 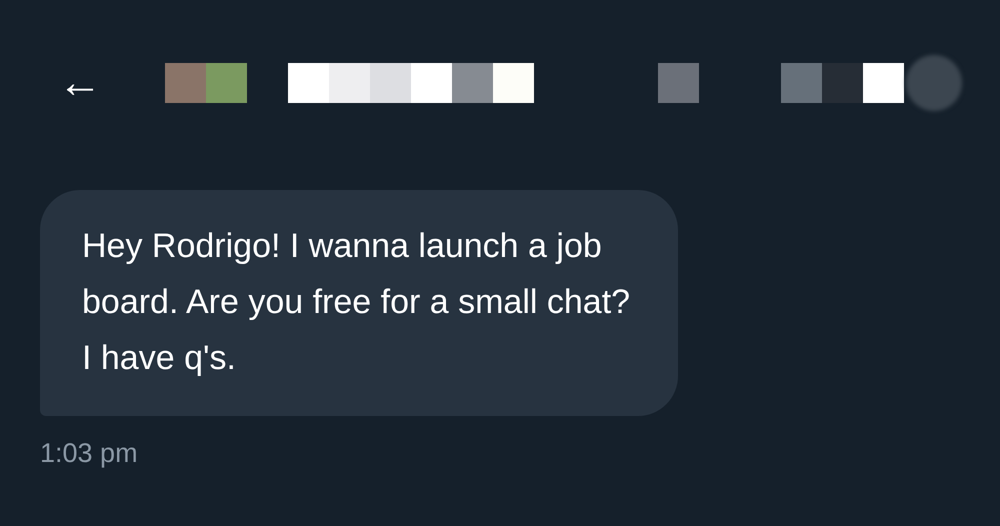 What do you see at coordinates (83, 82) in the screenshot?
I see `back-arrow: ←` at bounding box center [83, 82].